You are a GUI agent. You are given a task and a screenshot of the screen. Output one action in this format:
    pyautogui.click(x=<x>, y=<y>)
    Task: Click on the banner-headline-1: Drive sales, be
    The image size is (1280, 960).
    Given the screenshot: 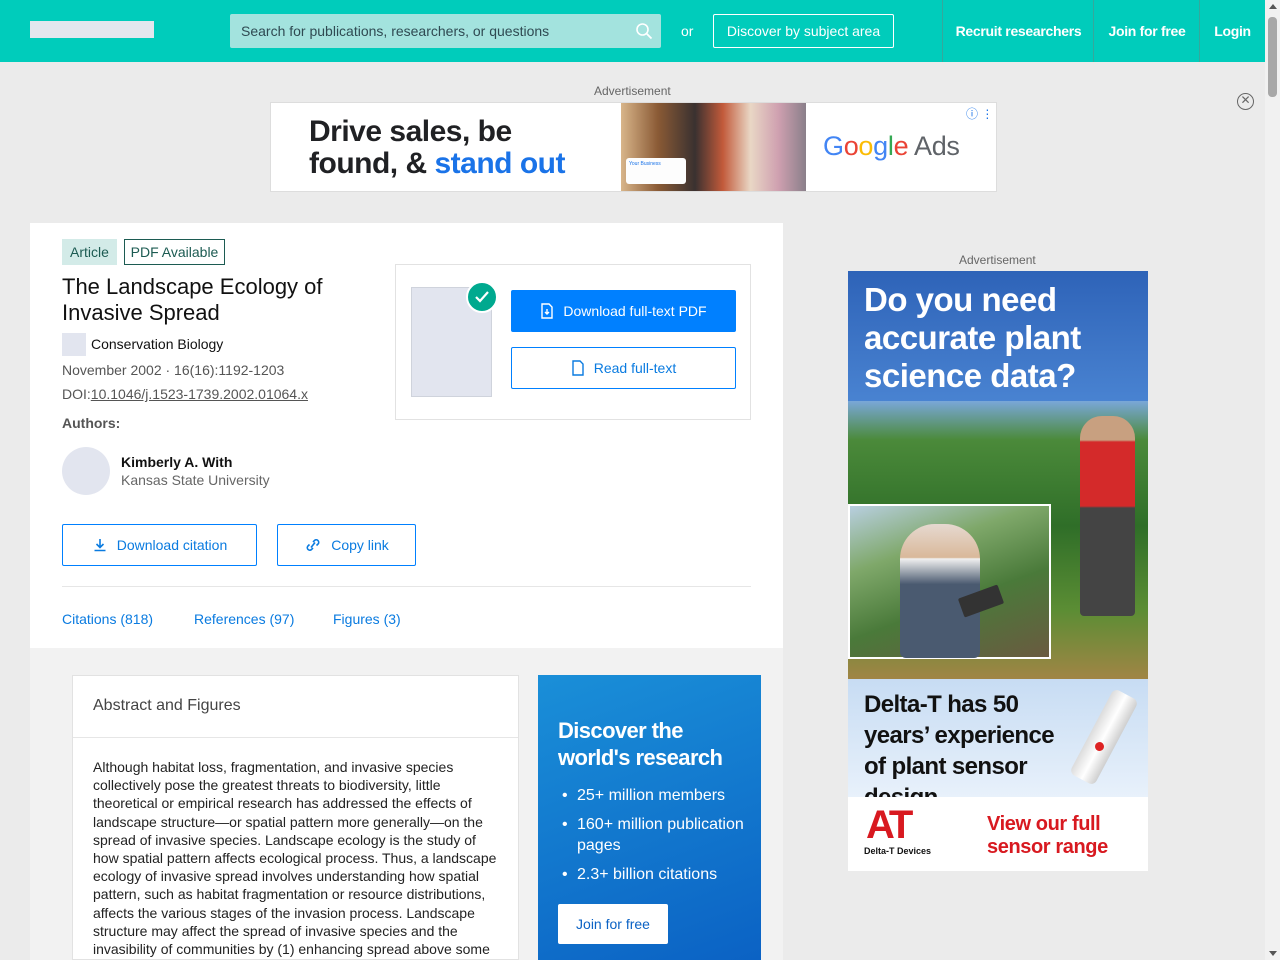 What is the action you would take?
    pyautogui.click(x=410, y=131)
    